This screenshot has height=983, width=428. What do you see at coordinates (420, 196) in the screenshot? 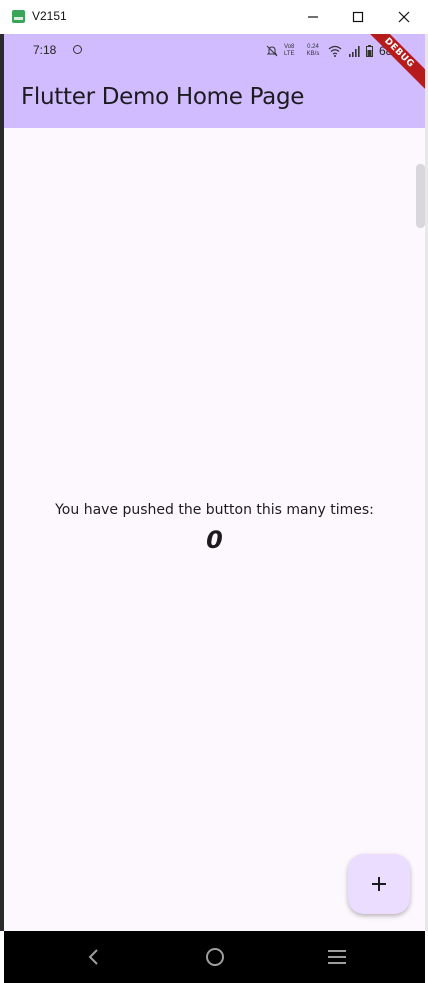
I see `scrollbar` at bounding box center [420, 196].